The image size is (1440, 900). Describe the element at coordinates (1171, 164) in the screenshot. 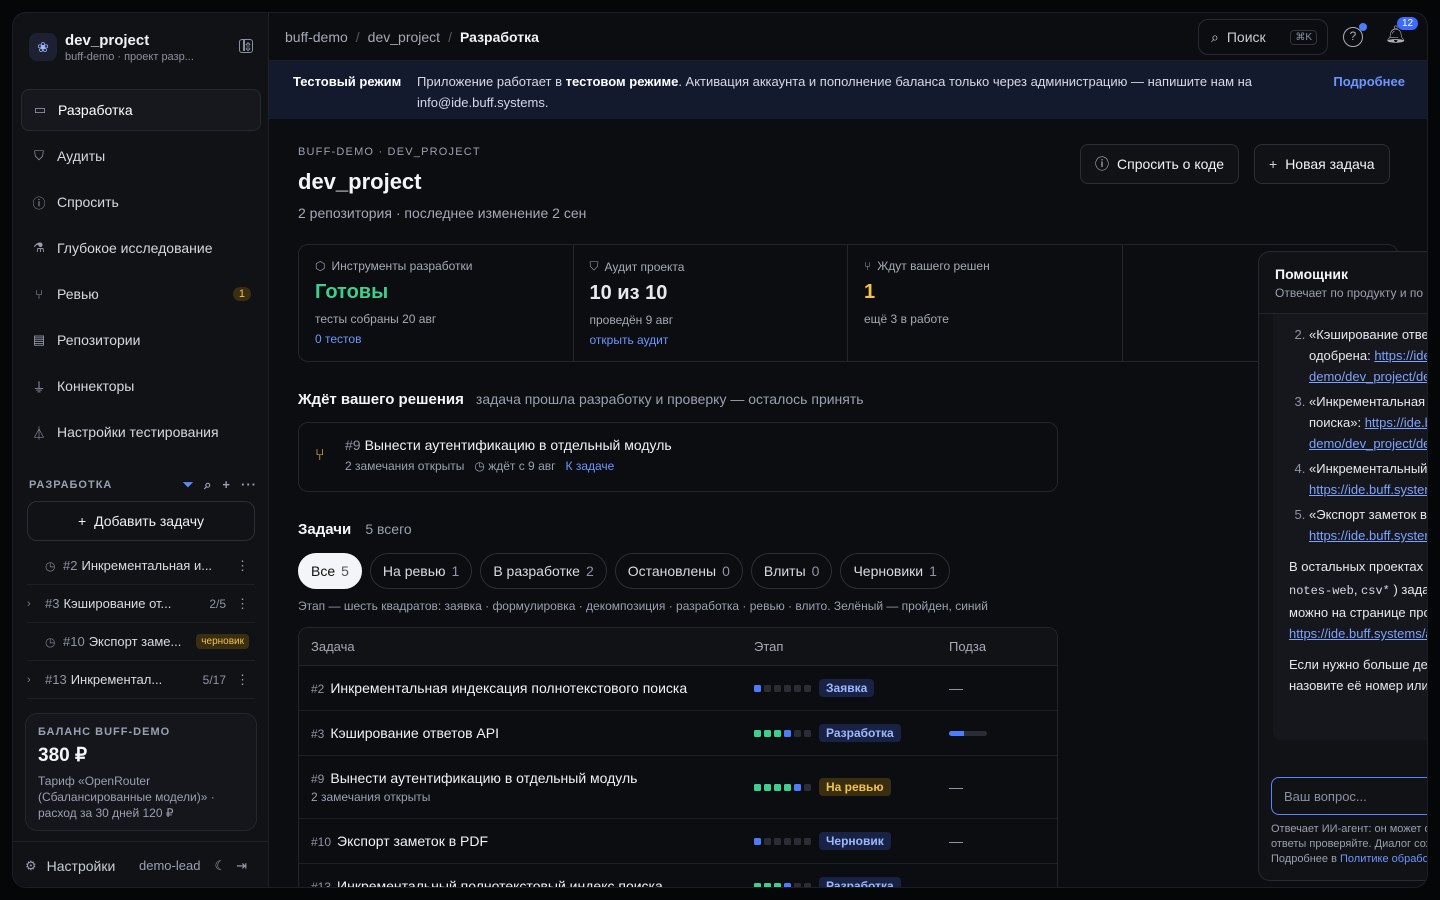

I see `button-label: Спросить о коде` at that location.